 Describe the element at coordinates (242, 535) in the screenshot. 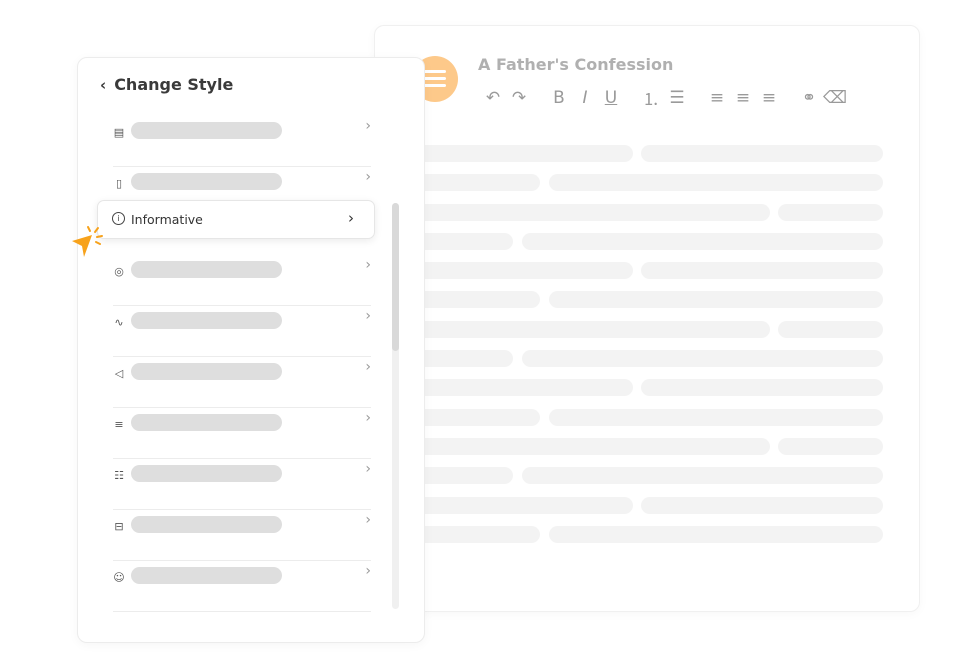

I see `style-option: ⊟ ›` at that location.